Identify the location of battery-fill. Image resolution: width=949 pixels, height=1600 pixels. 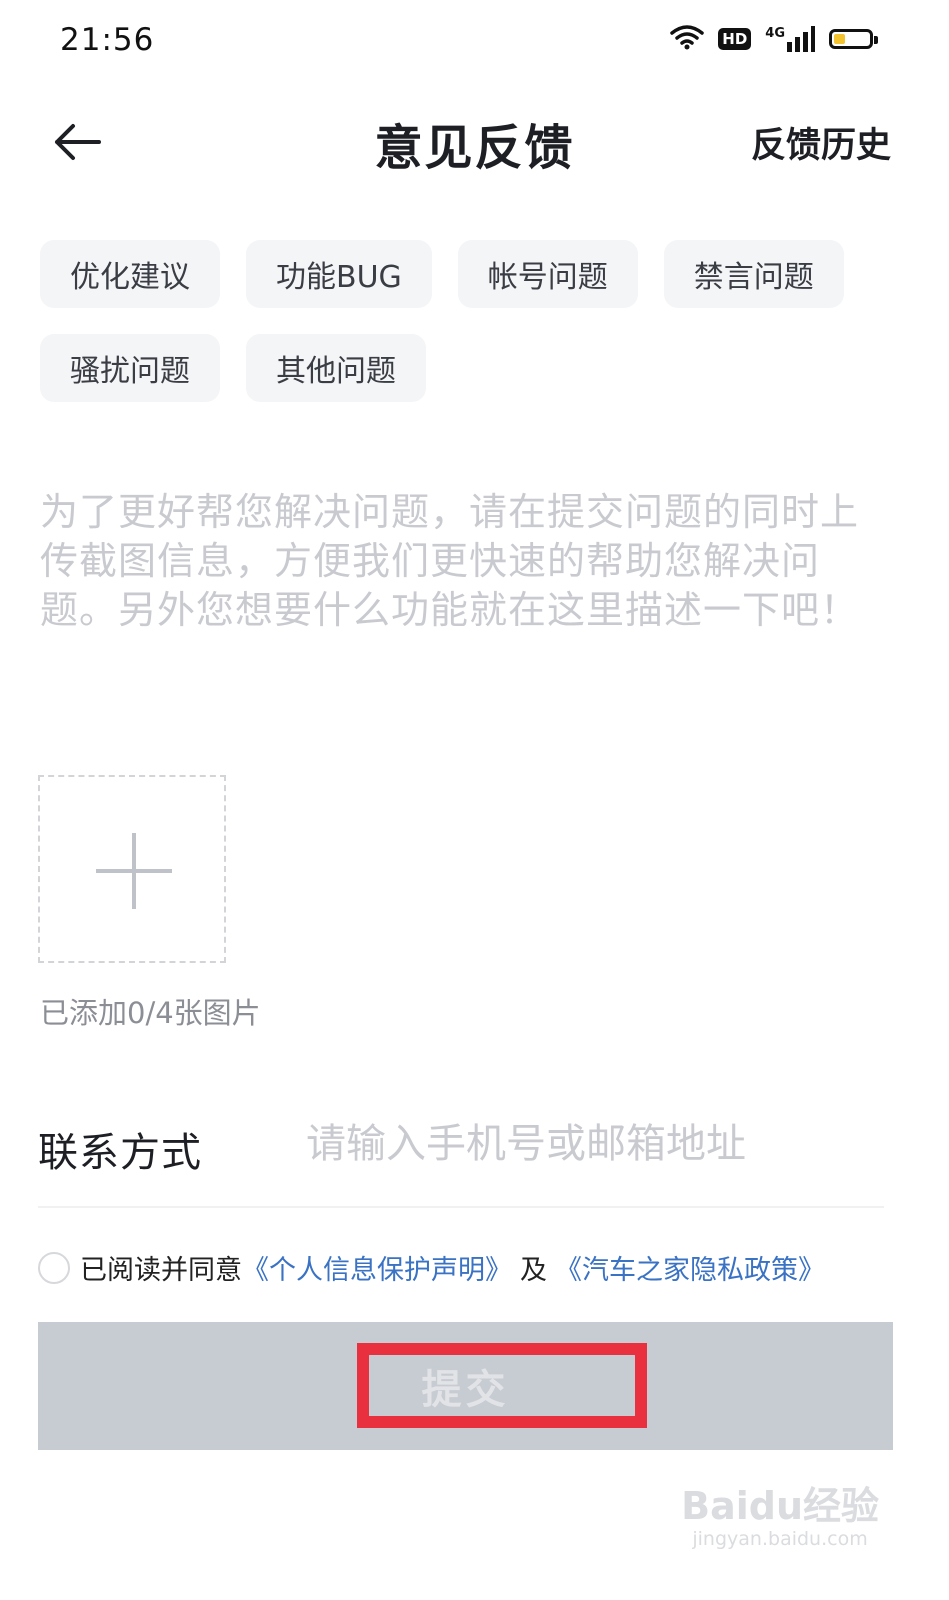
(840, 39).